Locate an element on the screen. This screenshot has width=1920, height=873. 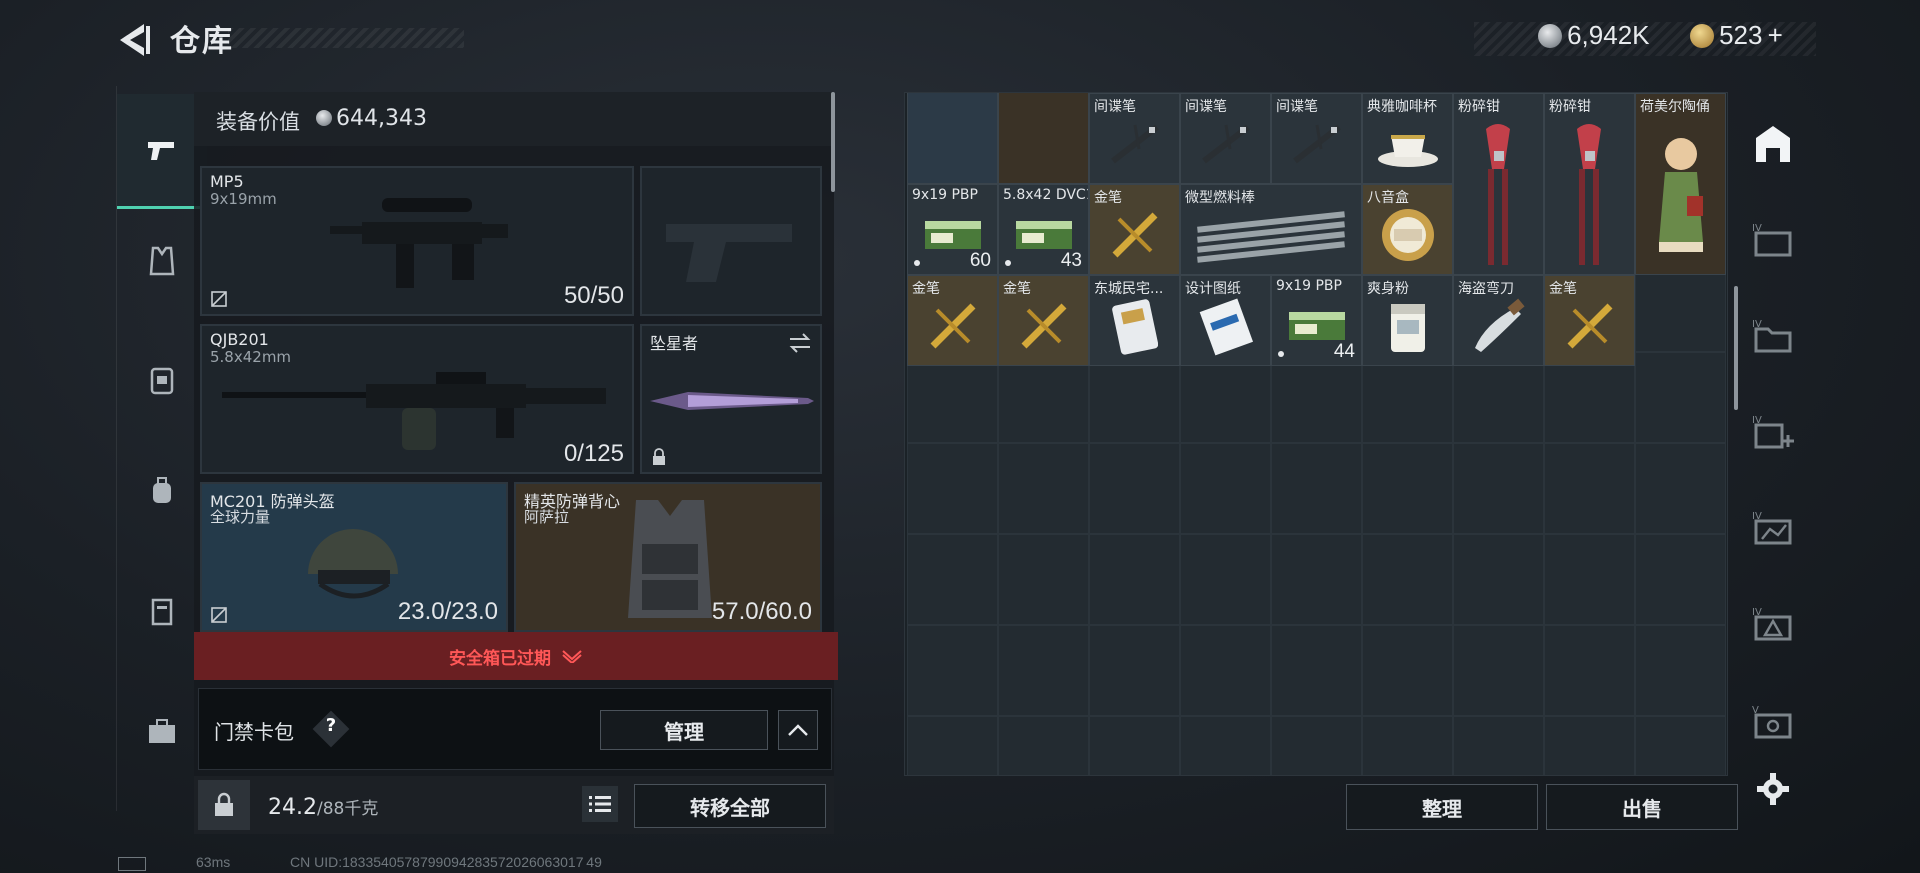
item-name: 八音盒 is located at coordinates (1388, 198).